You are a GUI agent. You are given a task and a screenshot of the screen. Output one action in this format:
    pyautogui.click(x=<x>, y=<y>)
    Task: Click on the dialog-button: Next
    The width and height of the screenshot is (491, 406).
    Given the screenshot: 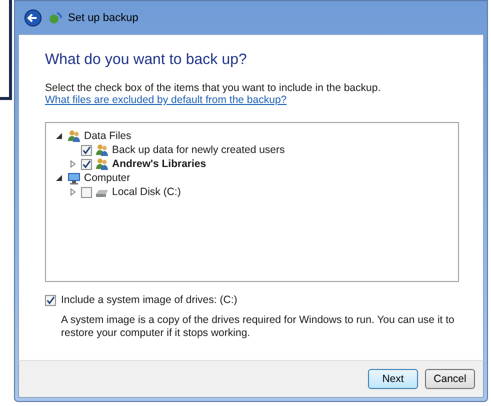 What is the action you would take?
    pyautogui.click(x=393, y=379)
    